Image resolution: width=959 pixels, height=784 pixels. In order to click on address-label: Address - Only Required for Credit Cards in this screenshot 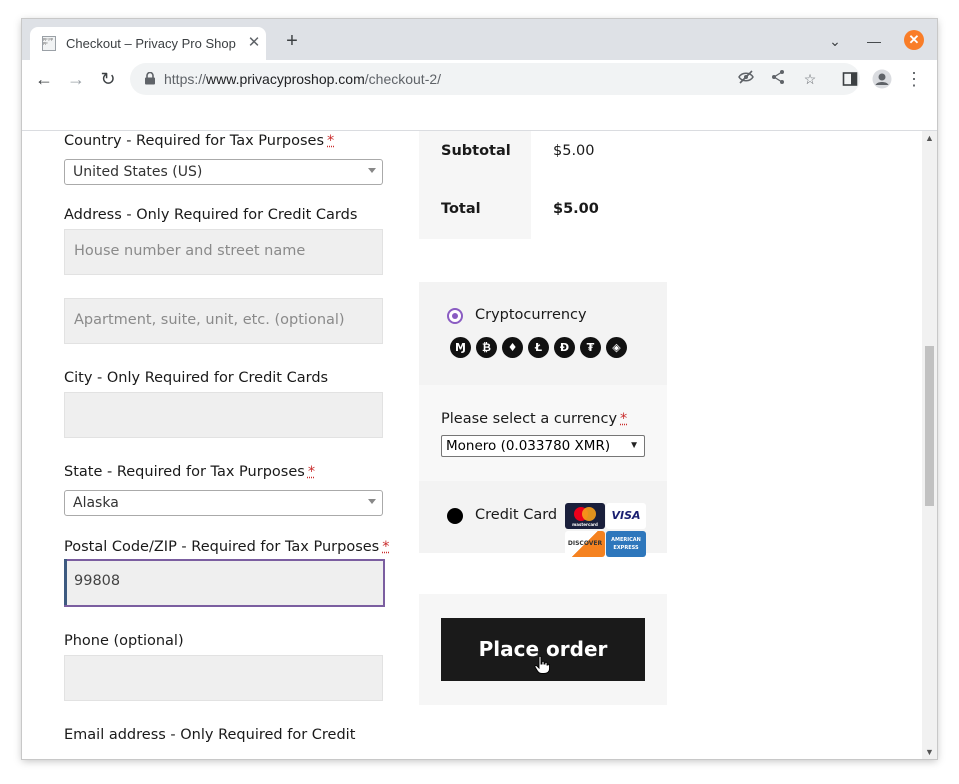, I will do `click(211, 215)`.